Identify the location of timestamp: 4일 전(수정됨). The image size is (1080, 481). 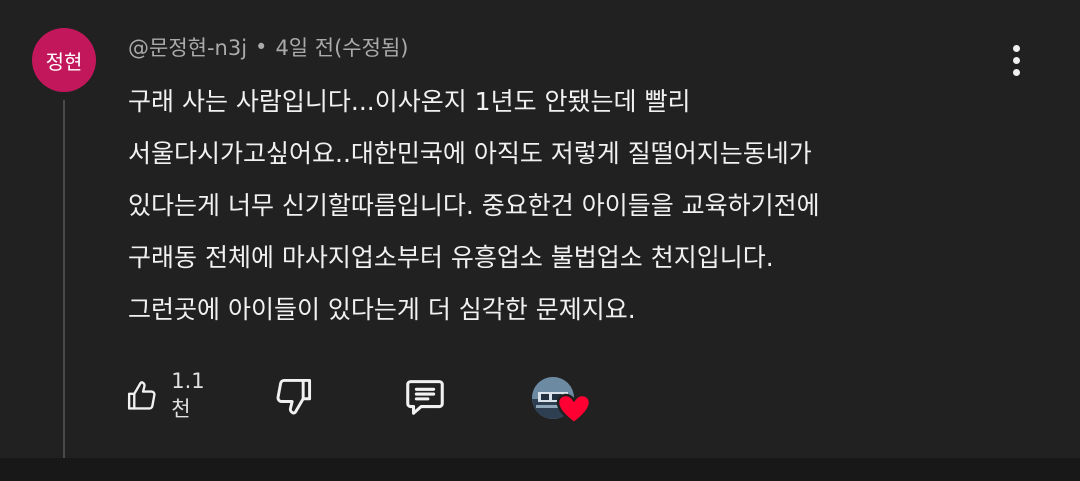
(341, 47).